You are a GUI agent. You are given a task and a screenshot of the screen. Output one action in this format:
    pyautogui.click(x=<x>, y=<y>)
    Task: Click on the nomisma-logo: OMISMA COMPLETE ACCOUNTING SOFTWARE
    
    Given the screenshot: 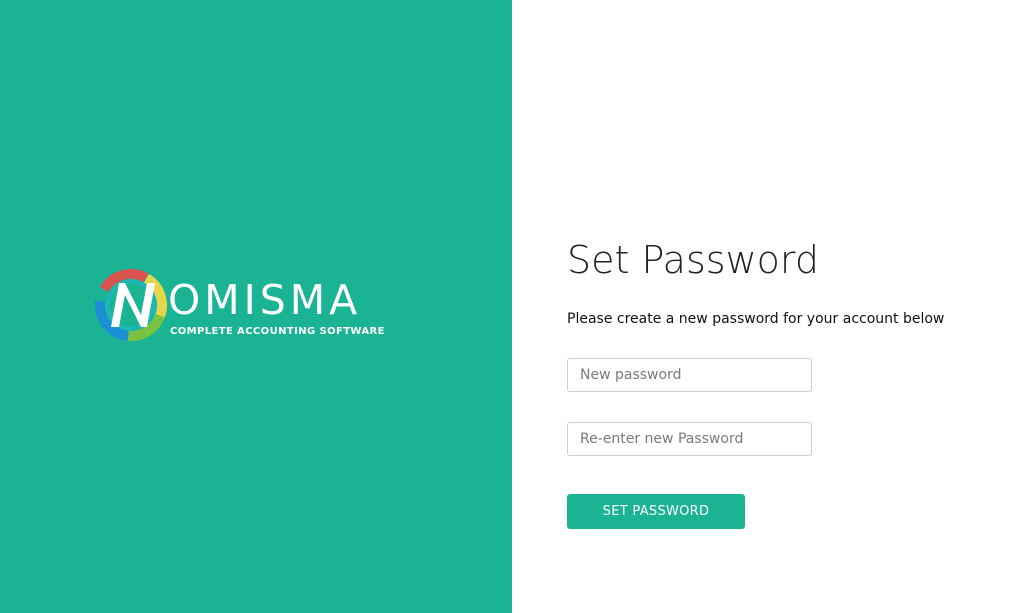 What is the action you would take?
    pyautogui.click(x=241, y=305)
    